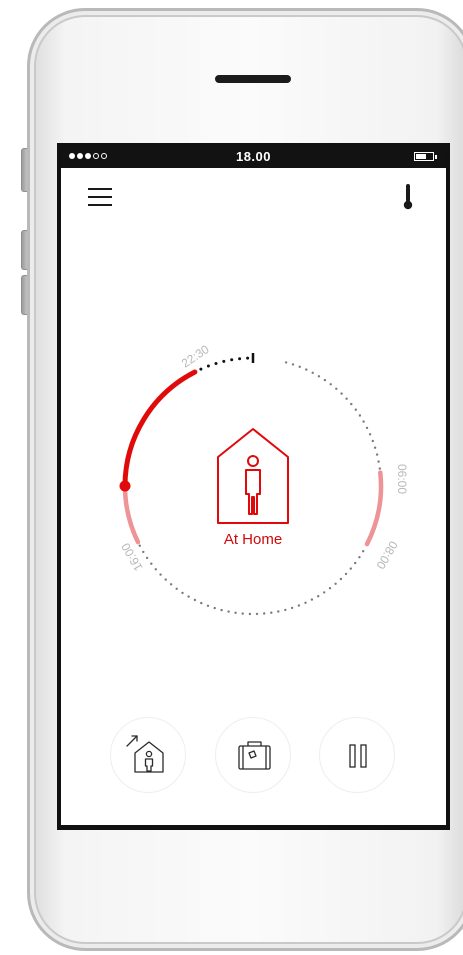 The image size is (463, 955). Describe the element at coordinates (145, 754) in the screenshot. I see `house-arrow-icon` at that location.